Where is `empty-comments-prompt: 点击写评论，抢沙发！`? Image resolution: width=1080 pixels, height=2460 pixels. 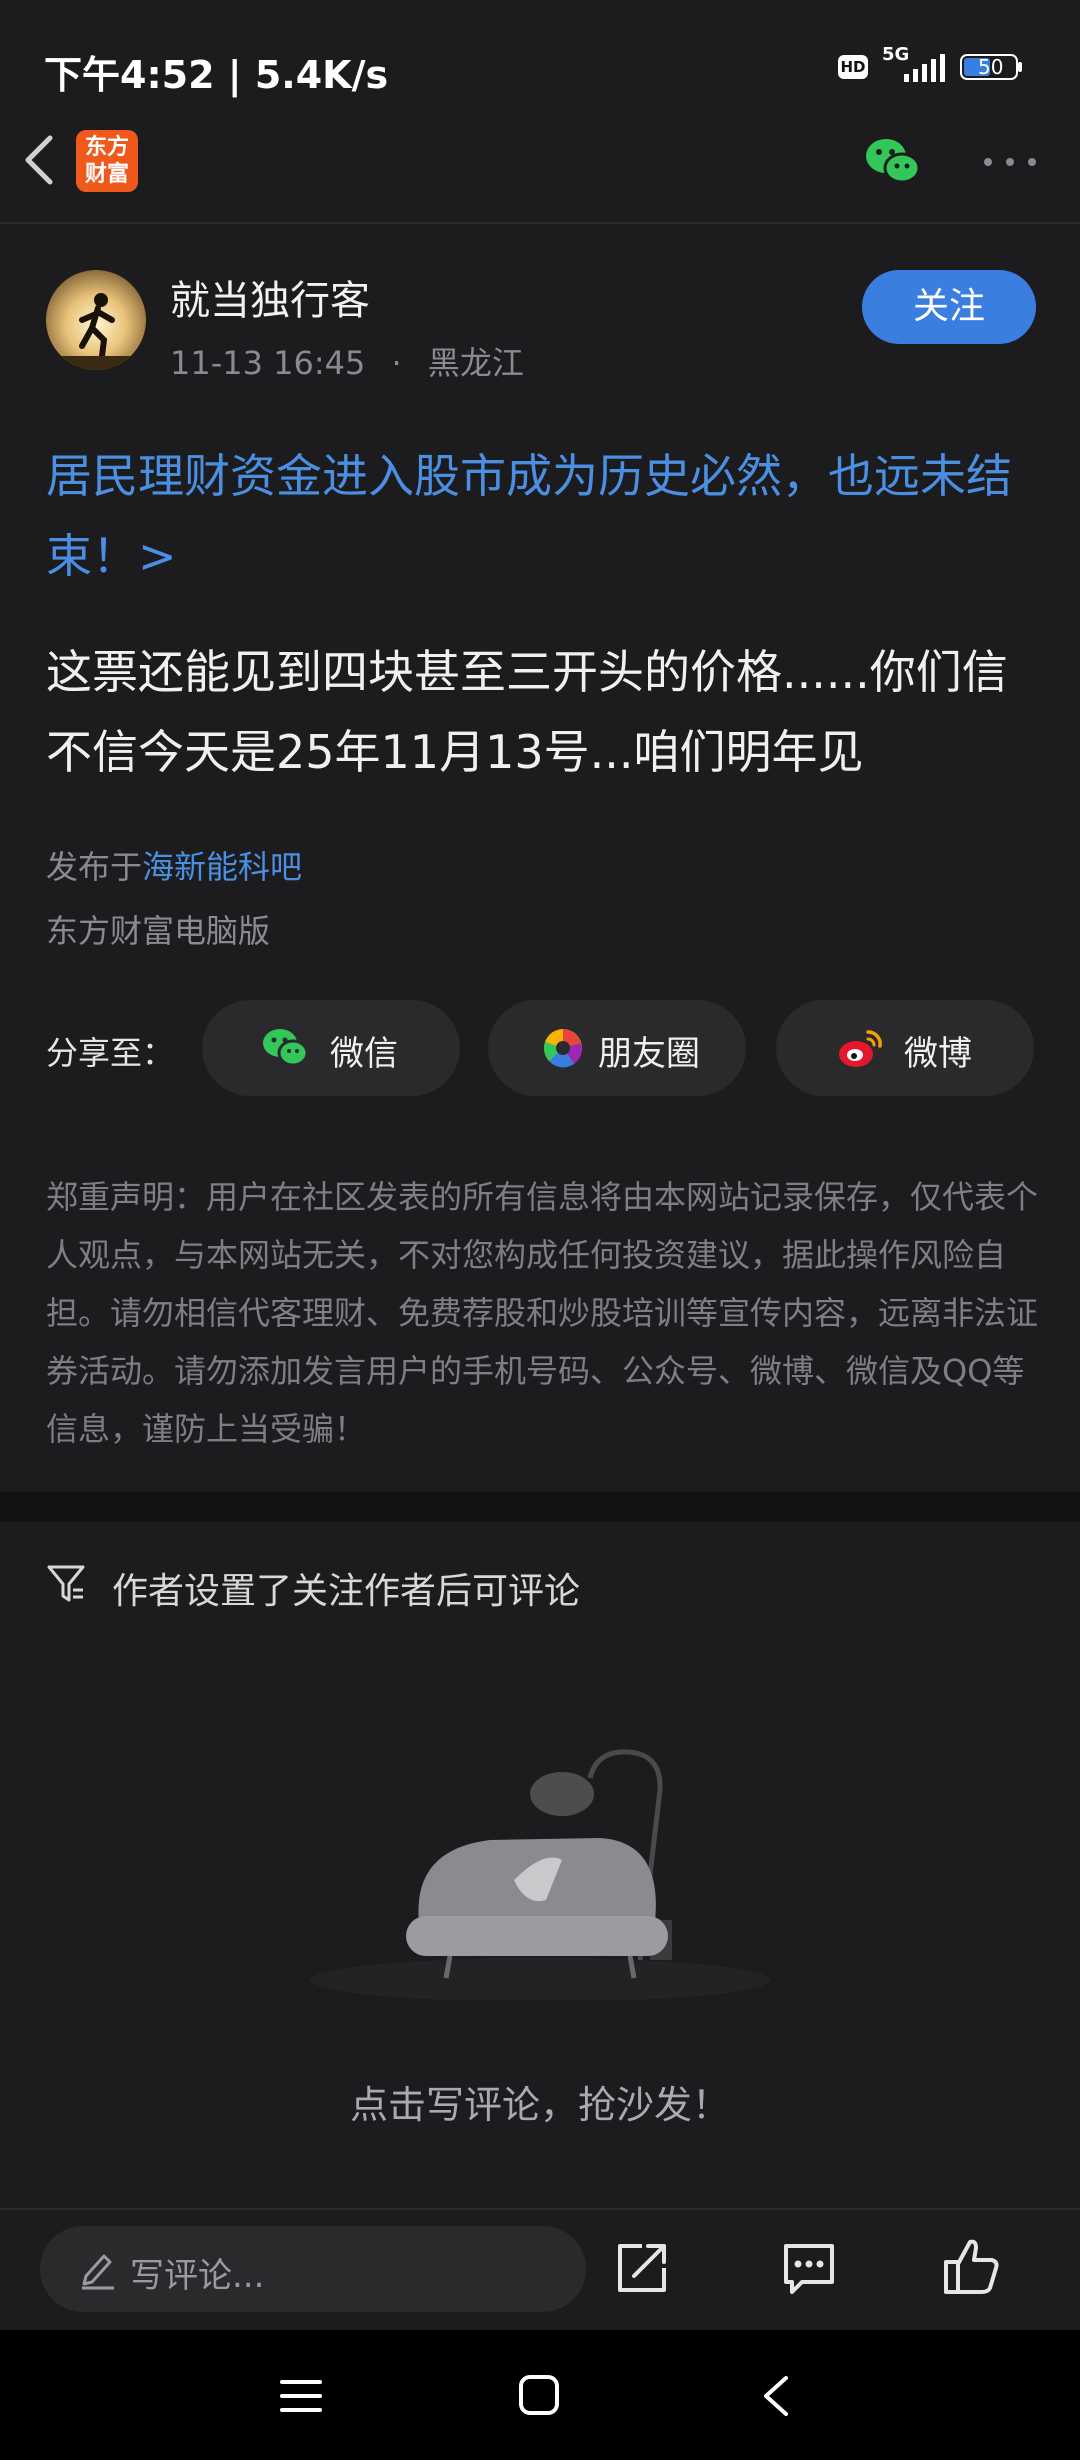 empty-comments-prompt: 点击写评论，抢沙发！ is located at coordinates (540, 2101).